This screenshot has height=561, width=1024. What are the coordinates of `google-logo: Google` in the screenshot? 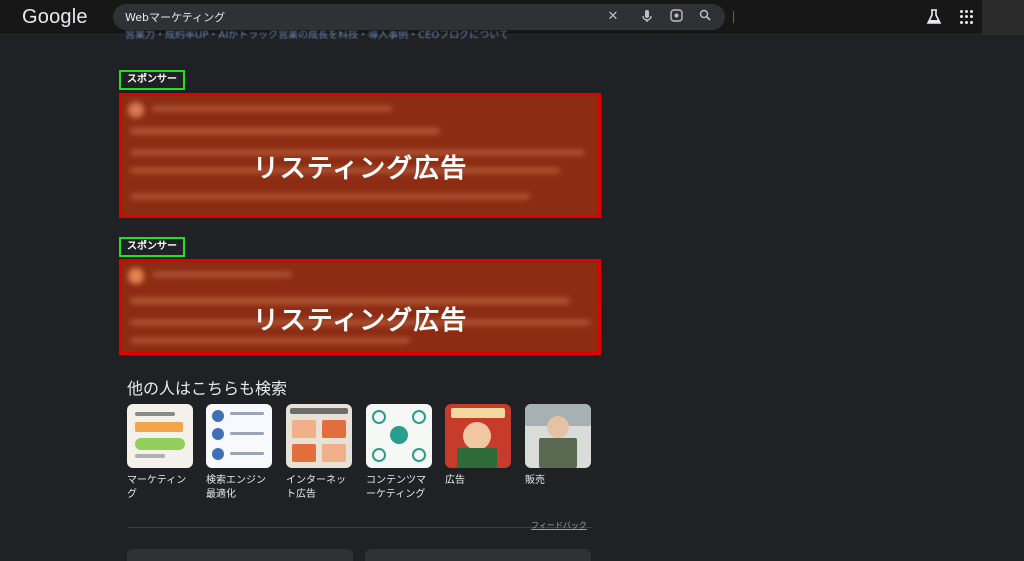 It's located at (55, 17).